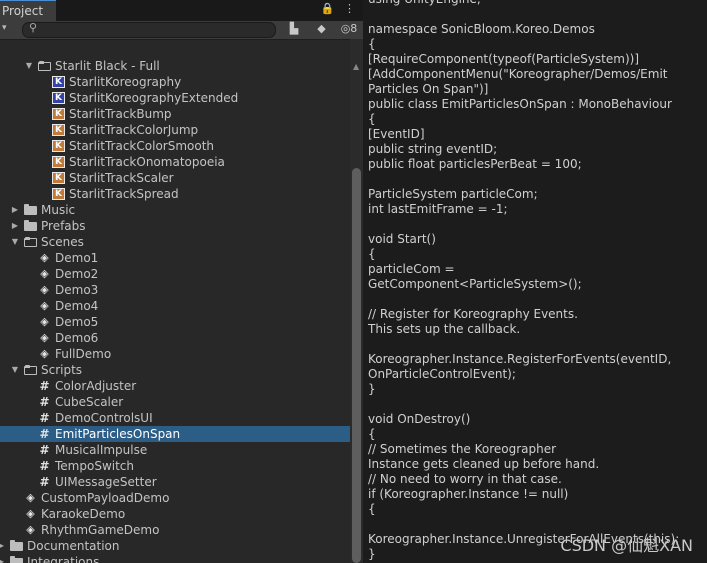 This screenshot has width=707, height=563. I want to click on tree-item-integrations: ▶ Integrations, so click(175, 558).